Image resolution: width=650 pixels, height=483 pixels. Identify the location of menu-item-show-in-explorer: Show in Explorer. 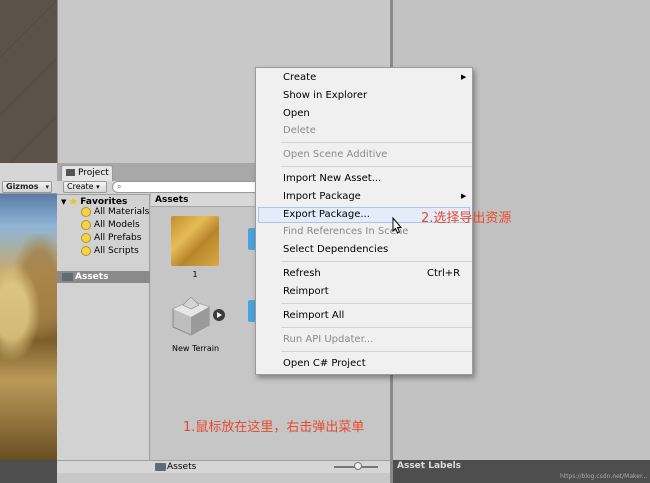
(325, 95).